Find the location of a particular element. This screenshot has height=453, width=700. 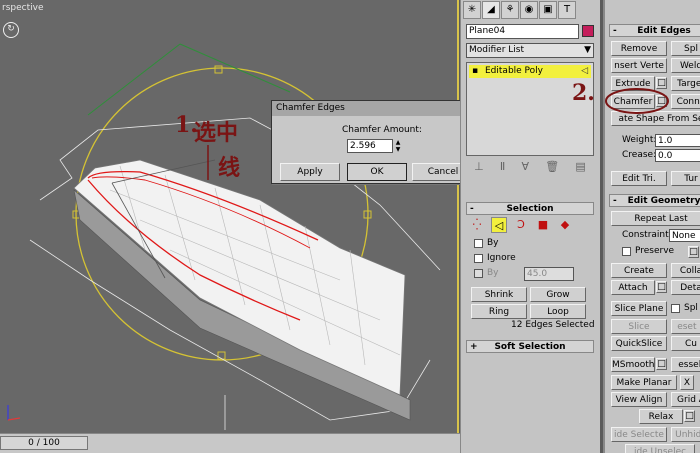

tessellate-button: essell is located at coordinates (685, 364).